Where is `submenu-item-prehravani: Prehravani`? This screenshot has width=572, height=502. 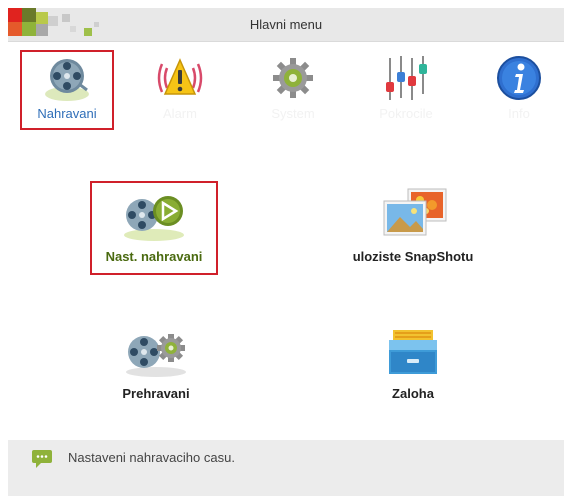
submenu-item-prehravani: Prehravani is located at coordinates (156, 371).